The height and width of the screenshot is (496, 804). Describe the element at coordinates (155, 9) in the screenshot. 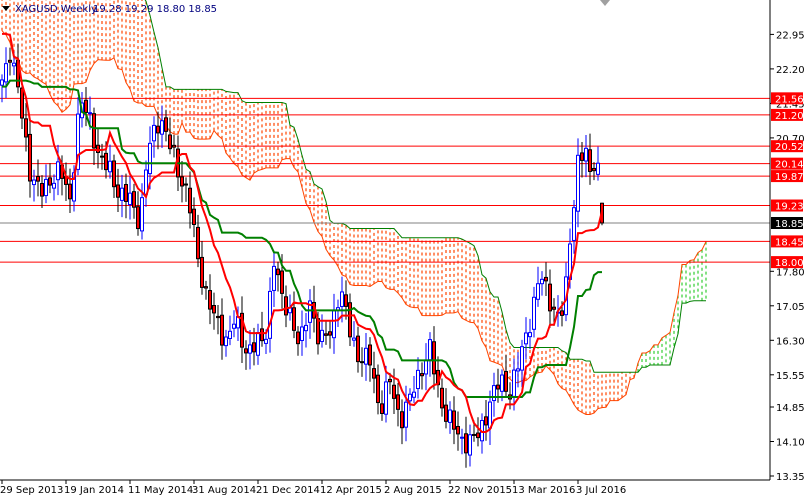

I see `ohlc-values: 19.28 19.29 18.80 18.85` at that location.